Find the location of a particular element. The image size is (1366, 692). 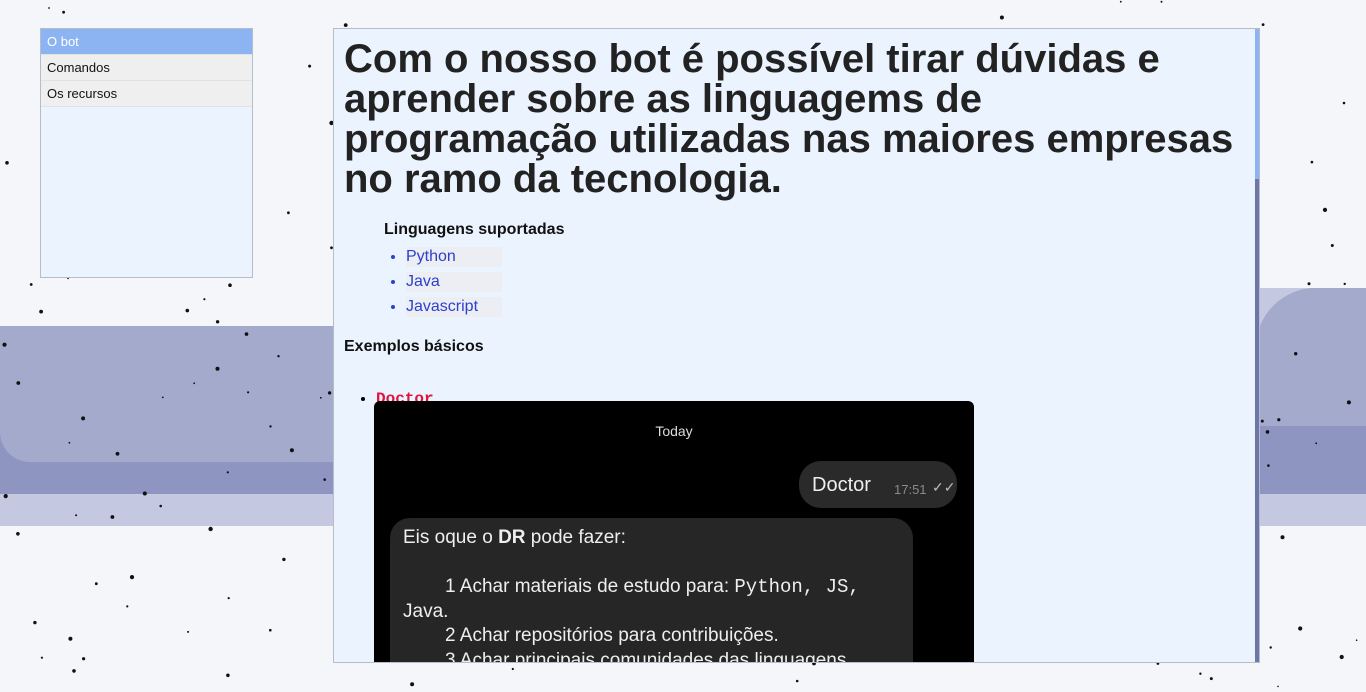

examples-title: Exemplos básicos is located at coordinates (414, 346).